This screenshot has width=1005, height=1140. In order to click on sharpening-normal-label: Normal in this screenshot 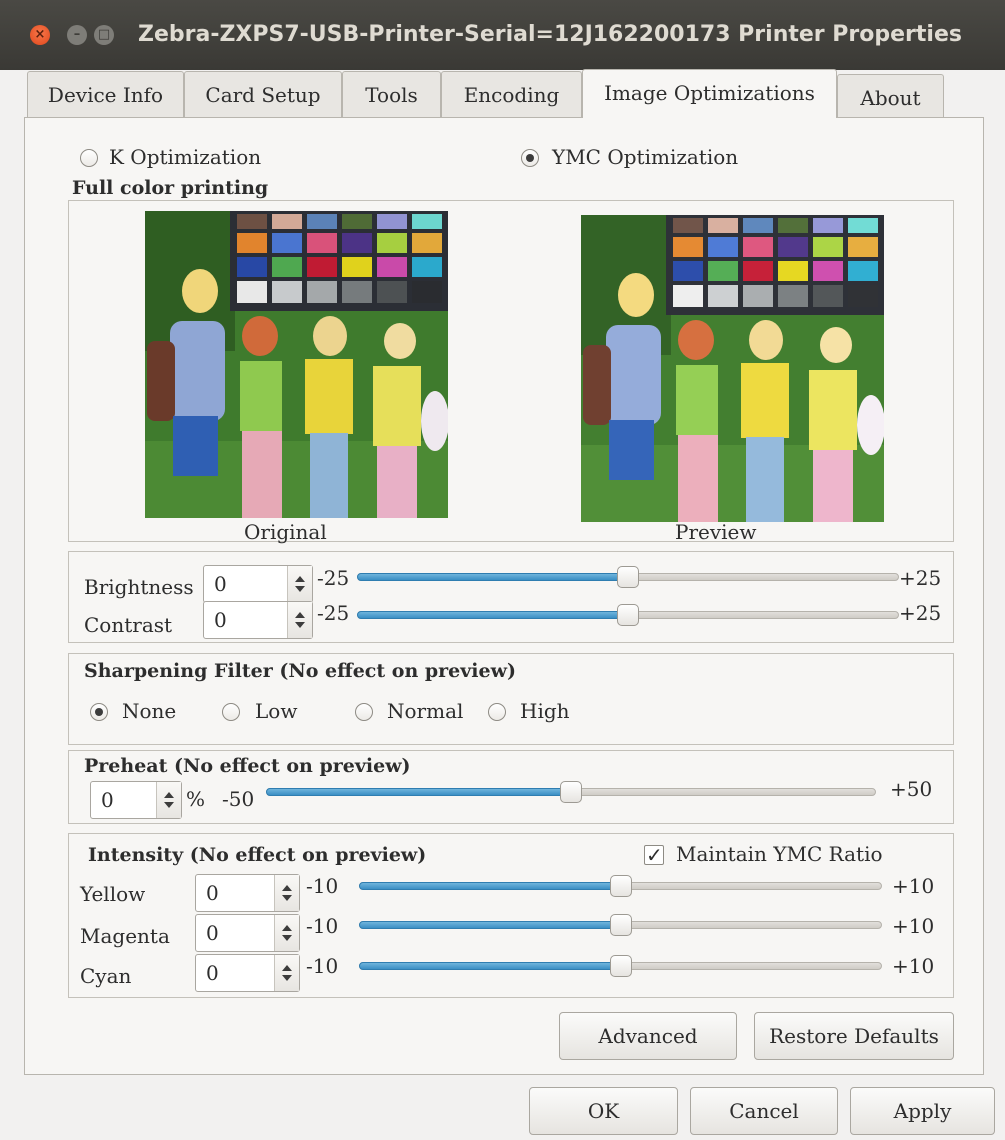, I will do `click(425, 711)`.